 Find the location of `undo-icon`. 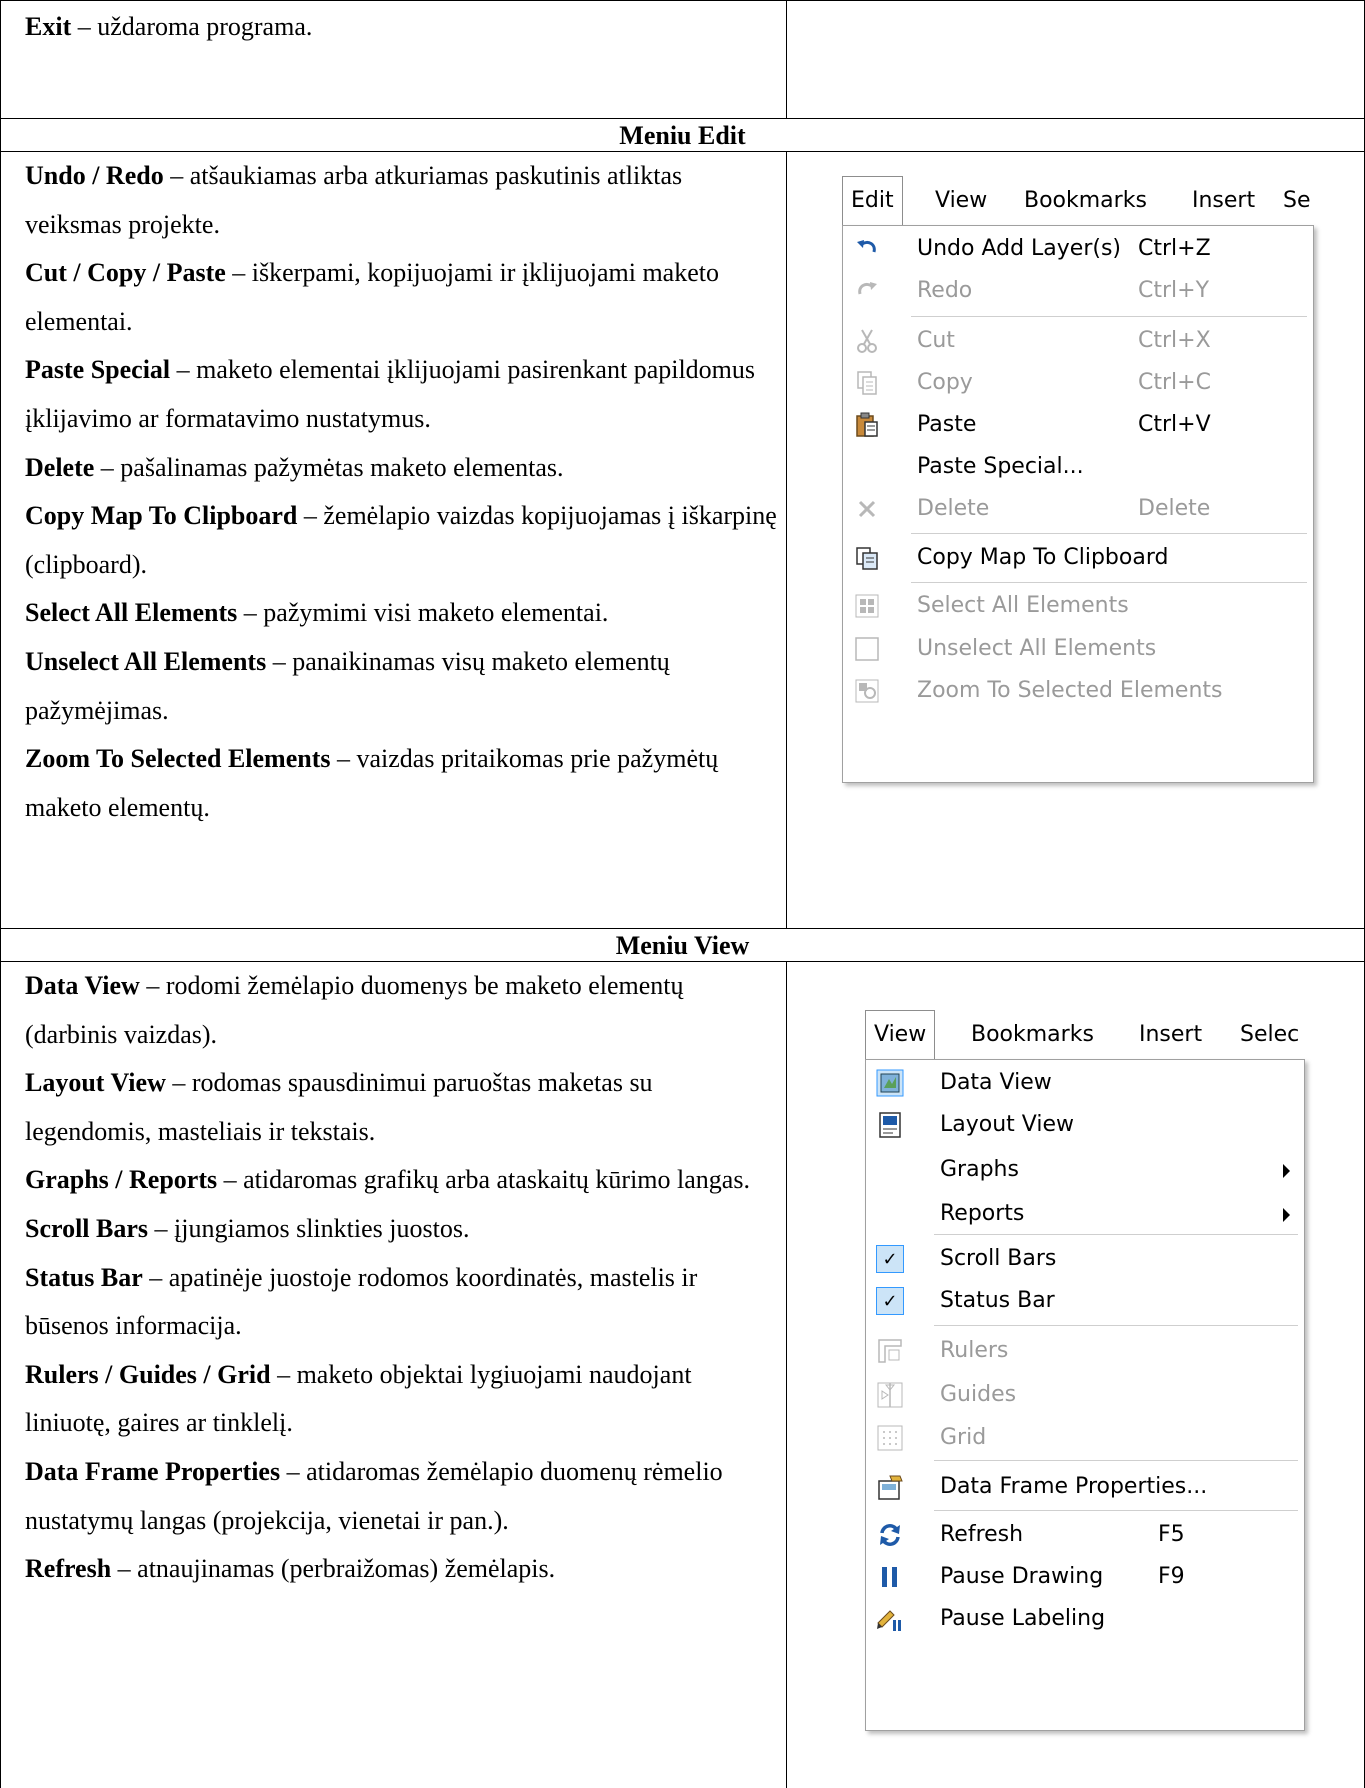

undo-icon is located at coordinates (867, 249).